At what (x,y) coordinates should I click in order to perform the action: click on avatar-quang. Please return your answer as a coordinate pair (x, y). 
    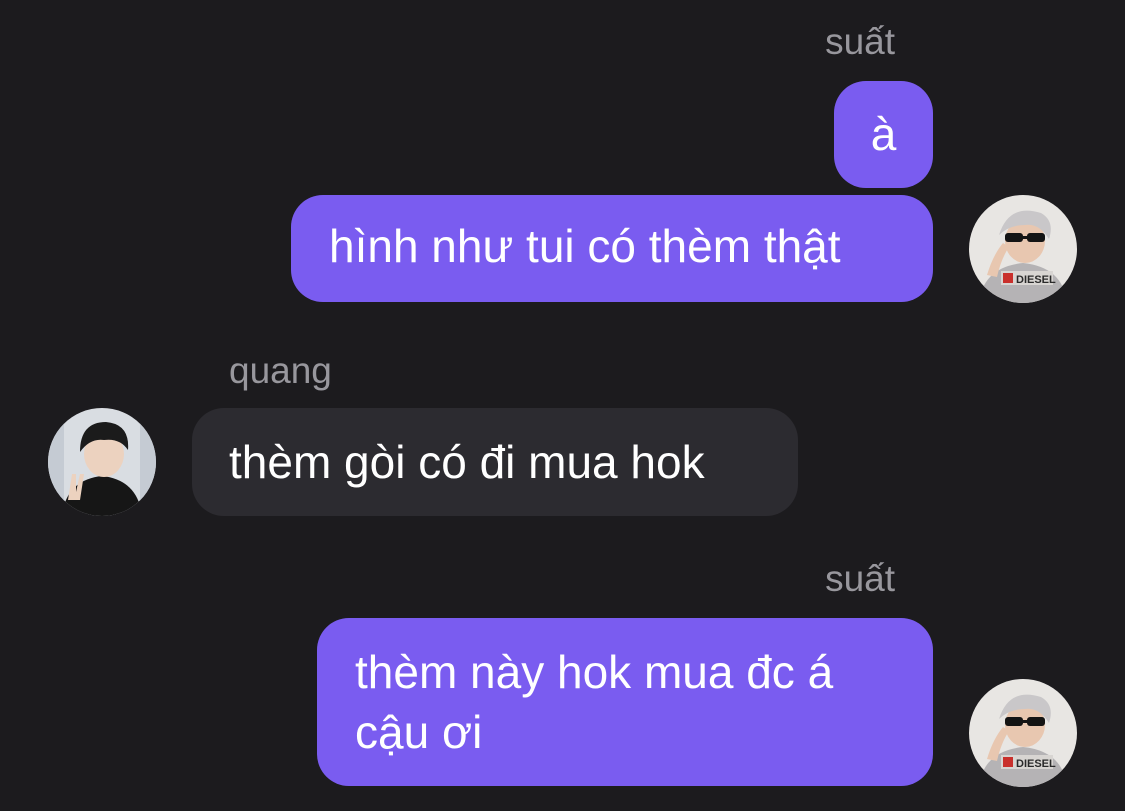
    Looking at the image, I should click on (102, 462).